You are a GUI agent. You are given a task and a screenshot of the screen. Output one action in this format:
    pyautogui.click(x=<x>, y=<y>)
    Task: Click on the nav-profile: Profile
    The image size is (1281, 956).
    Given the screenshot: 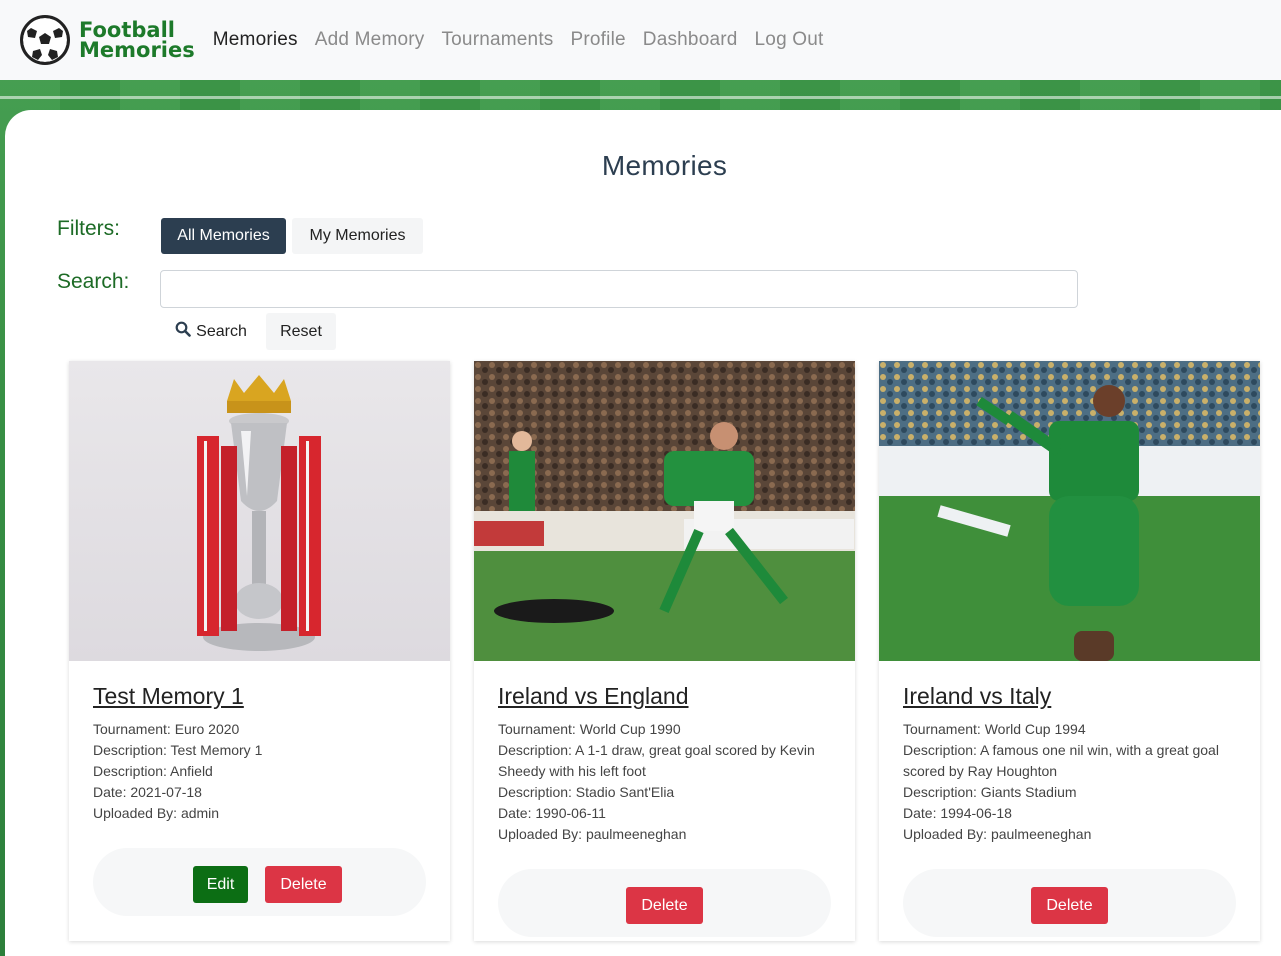 What is the action you would take?
    pyautogui.click(x=598, y=40)
    